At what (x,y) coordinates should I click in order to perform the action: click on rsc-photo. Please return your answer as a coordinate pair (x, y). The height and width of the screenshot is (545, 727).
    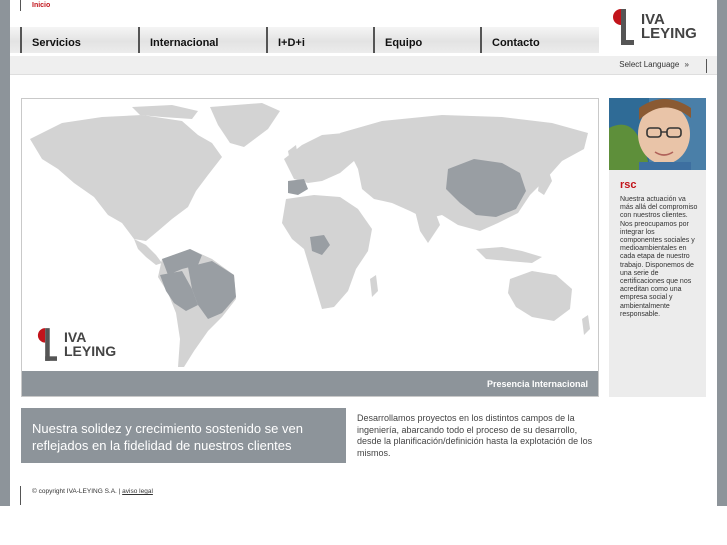
    Looking at the image, I should click on (657, 134).